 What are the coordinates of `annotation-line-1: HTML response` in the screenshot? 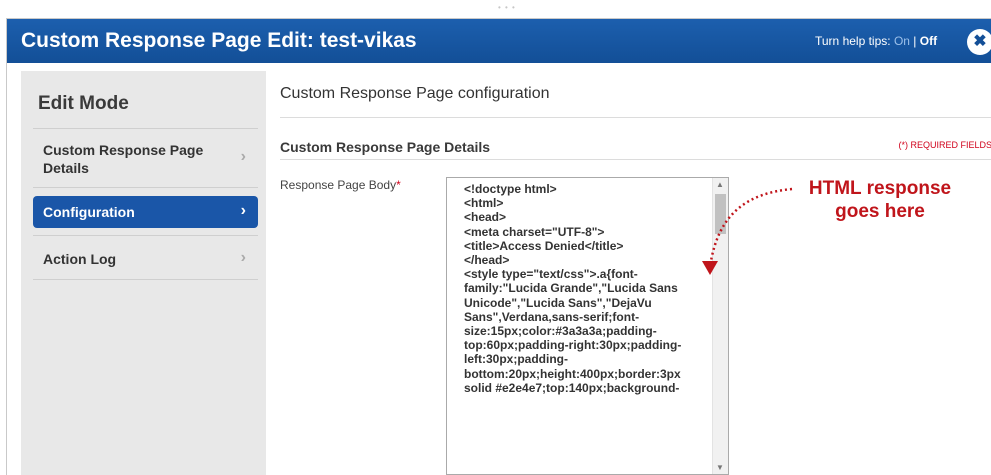 It's located at (880, 188).